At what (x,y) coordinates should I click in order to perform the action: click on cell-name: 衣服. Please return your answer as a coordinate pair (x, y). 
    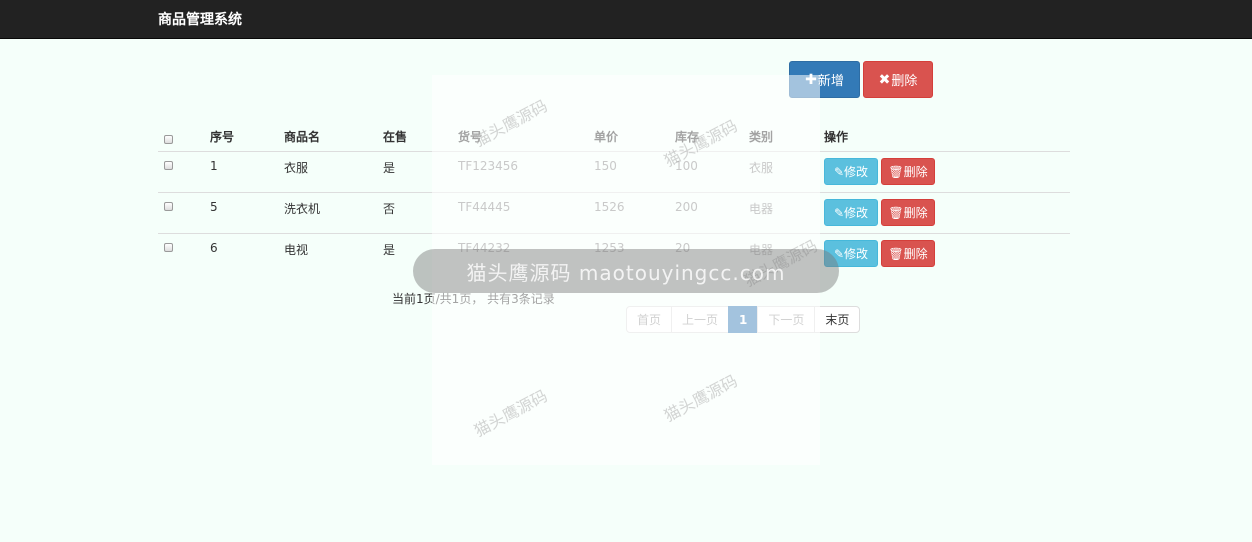
    Looking at the image, I should click on (296, 168).